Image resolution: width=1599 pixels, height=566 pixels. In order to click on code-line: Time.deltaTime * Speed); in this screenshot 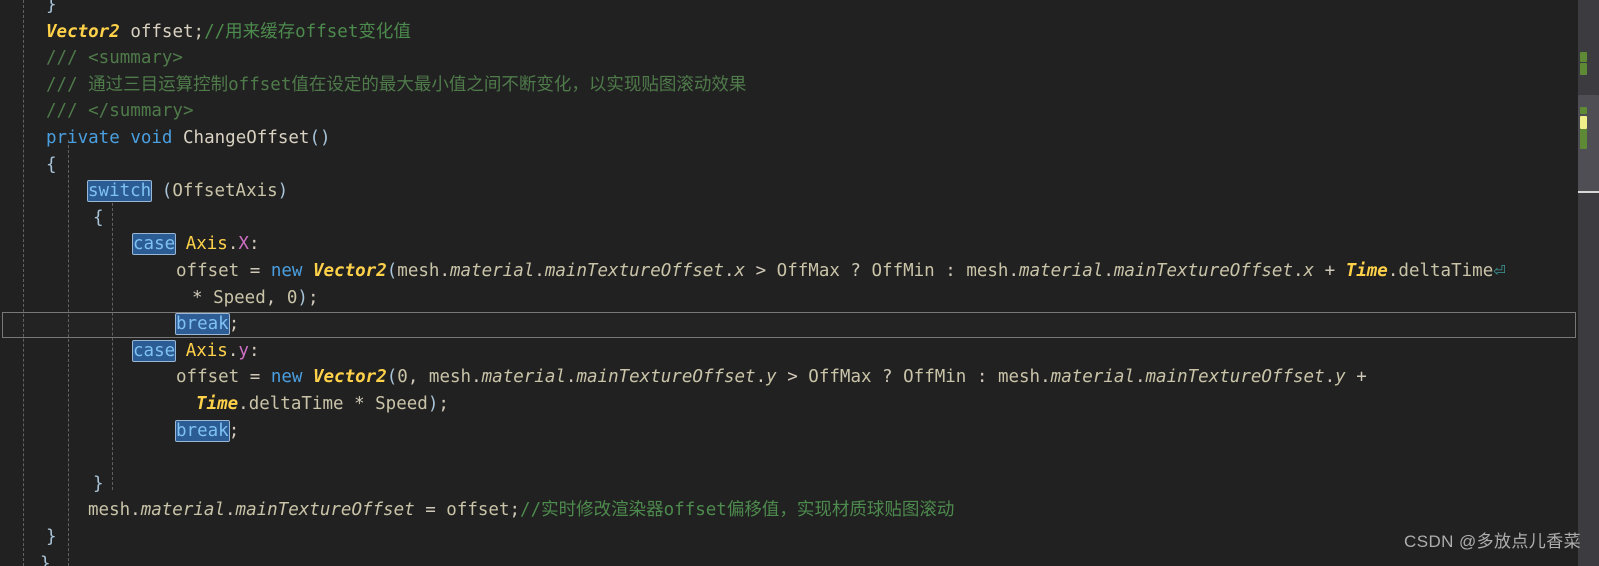, I will do `click(224, 404)`.